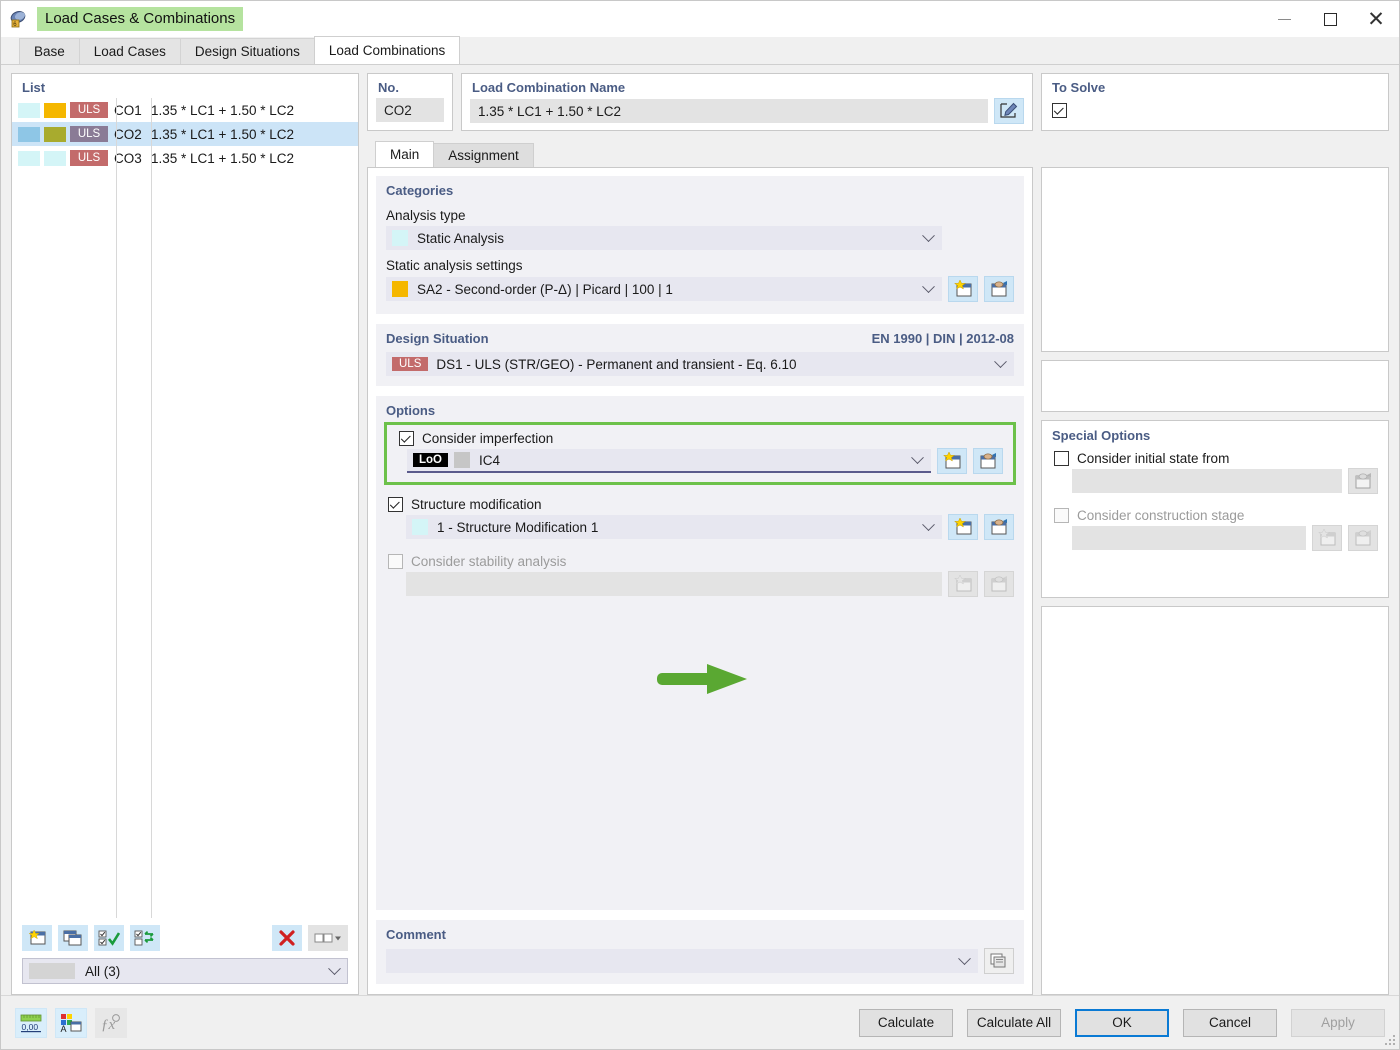  Describe the element at coordinates (395, 561) in the screenshot. I see `consider-stability-analysis-checkbox` at that location.